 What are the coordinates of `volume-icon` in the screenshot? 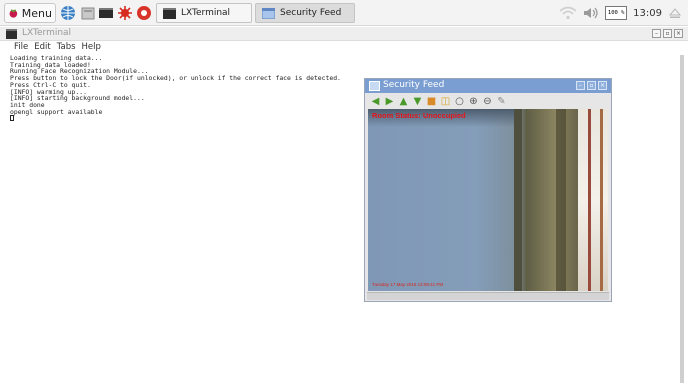 It's located at (591, 13).